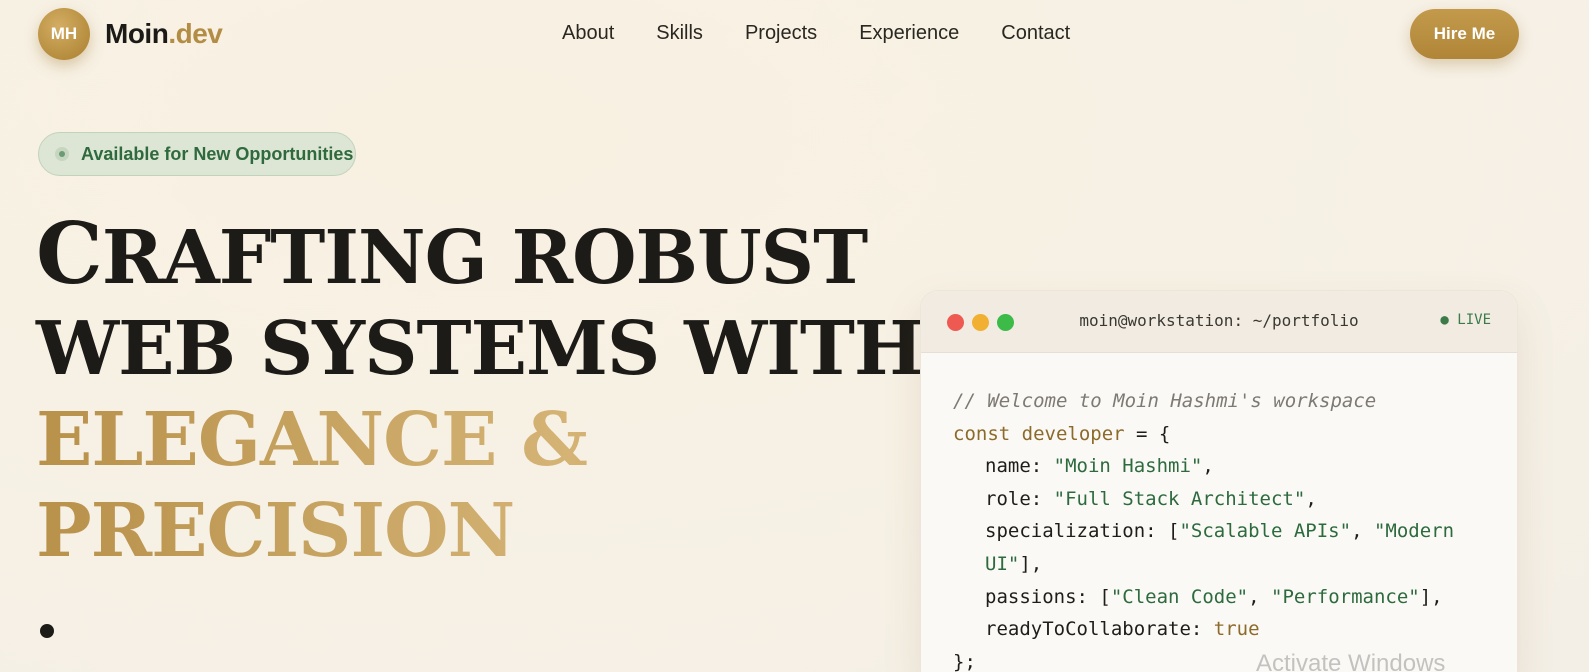 Image resolution: width=1589 pixels, height=672 pixels. I want to click on logo-tld: .dev, so click(195, 33).